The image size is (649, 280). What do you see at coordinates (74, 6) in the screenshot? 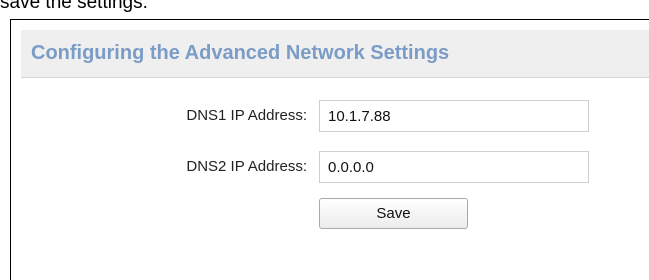
I see `document-text-line: save the settings.` at bounding box center [74, 6].